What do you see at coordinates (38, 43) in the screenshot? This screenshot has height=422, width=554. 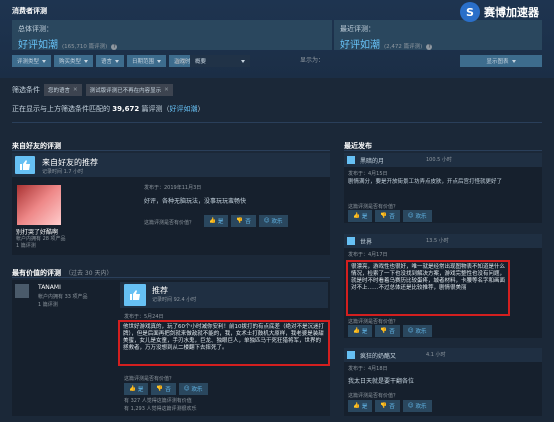 I see `overall-value: 好评如潮` at bounding box center [38, 43].